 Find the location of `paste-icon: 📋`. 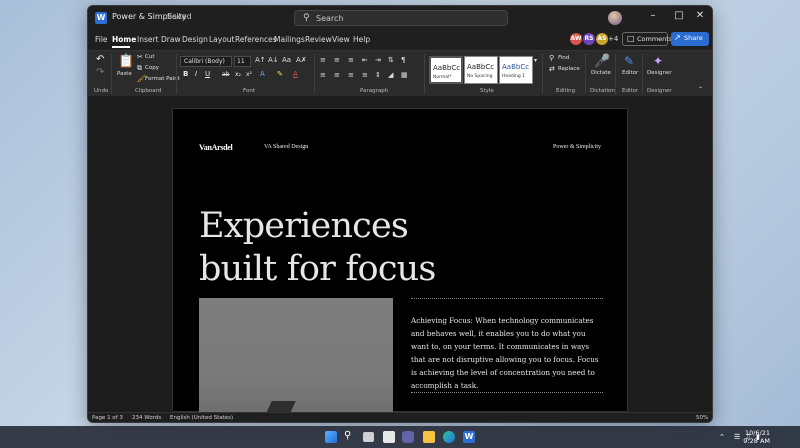

paste-icon: 📋 is located at coordinates (126, 61).